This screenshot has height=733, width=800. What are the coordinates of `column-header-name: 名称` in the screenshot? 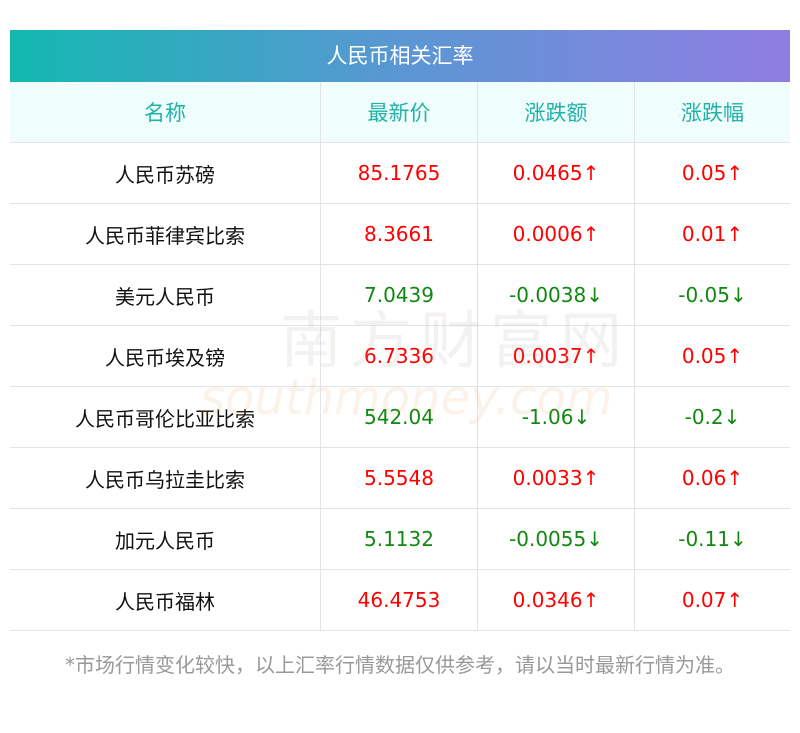 It's located at (165, 112).